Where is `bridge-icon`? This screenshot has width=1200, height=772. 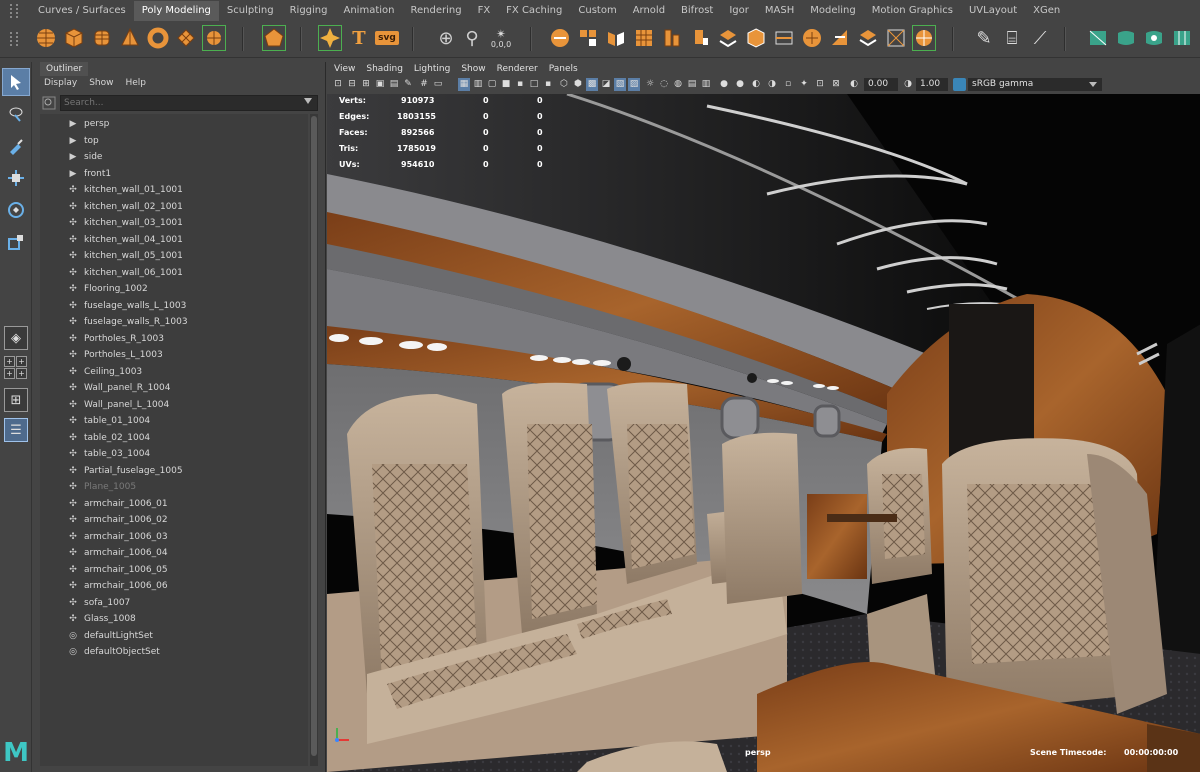 bridge-icon is located at coordinates (728, 38).